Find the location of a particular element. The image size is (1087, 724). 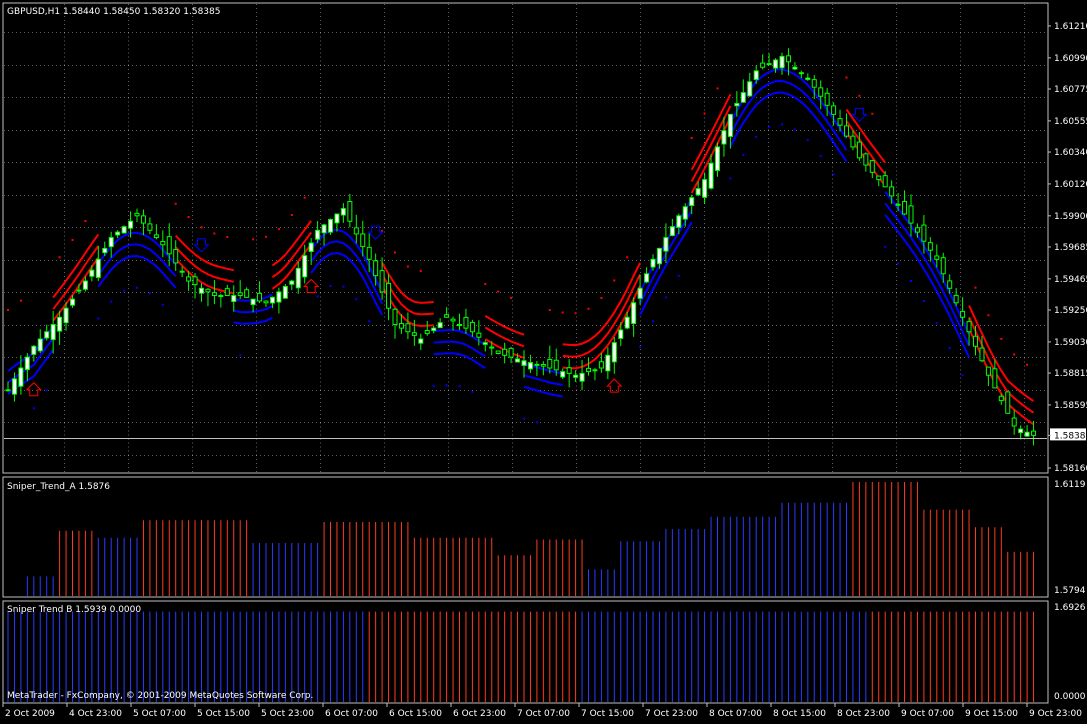

time-tick-label: 6 Oct 15:00 is located at coordinates (415, 714).